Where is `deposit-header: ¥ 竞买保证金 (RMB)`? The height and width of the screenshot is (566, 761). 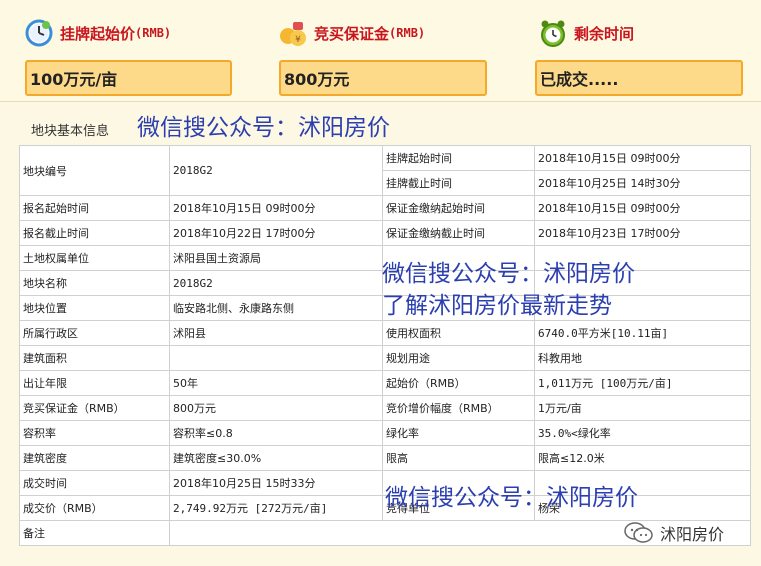 deposit-header: ¥ 竞买保证金 (RMB) is located at coordinates (351, 33).